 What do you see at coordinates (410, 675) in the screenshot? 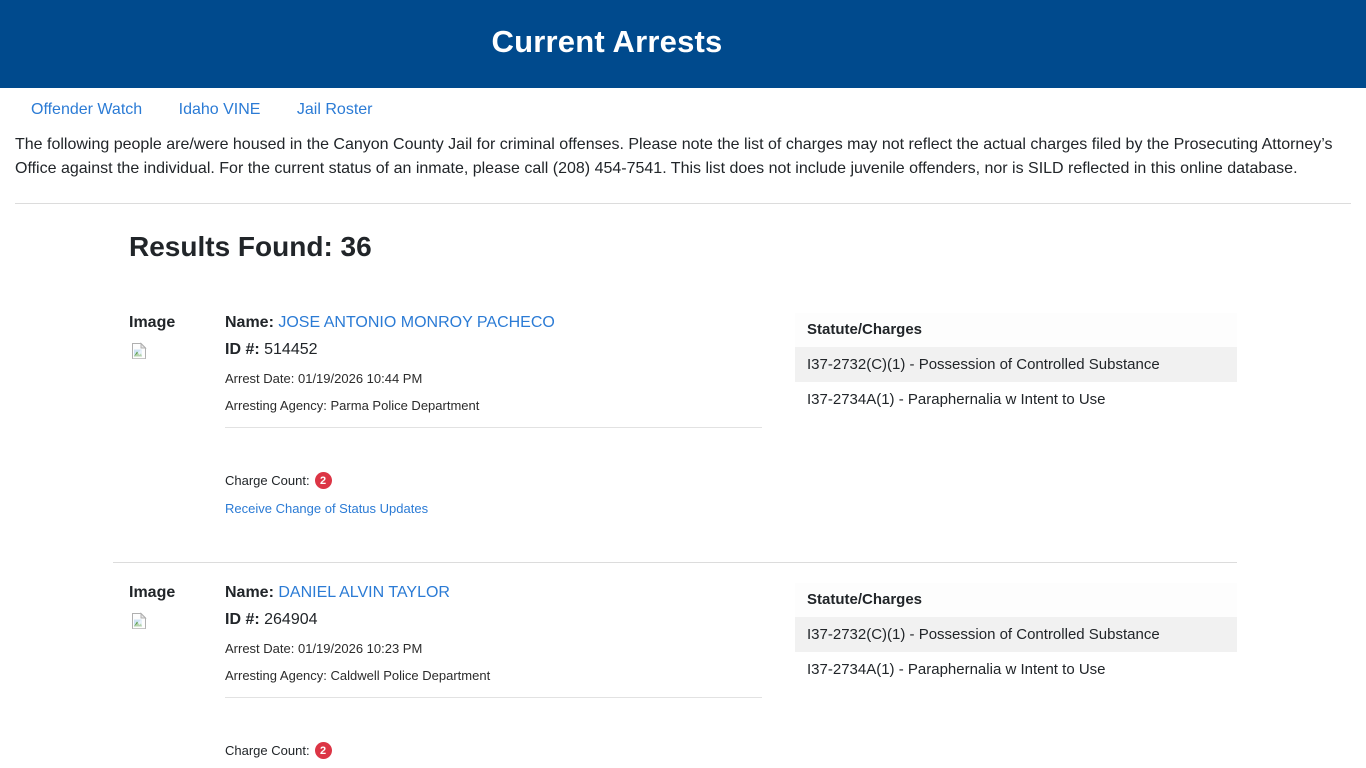
I see `agency-value: Caldwell Police Department` at bounding box center [410, 675].